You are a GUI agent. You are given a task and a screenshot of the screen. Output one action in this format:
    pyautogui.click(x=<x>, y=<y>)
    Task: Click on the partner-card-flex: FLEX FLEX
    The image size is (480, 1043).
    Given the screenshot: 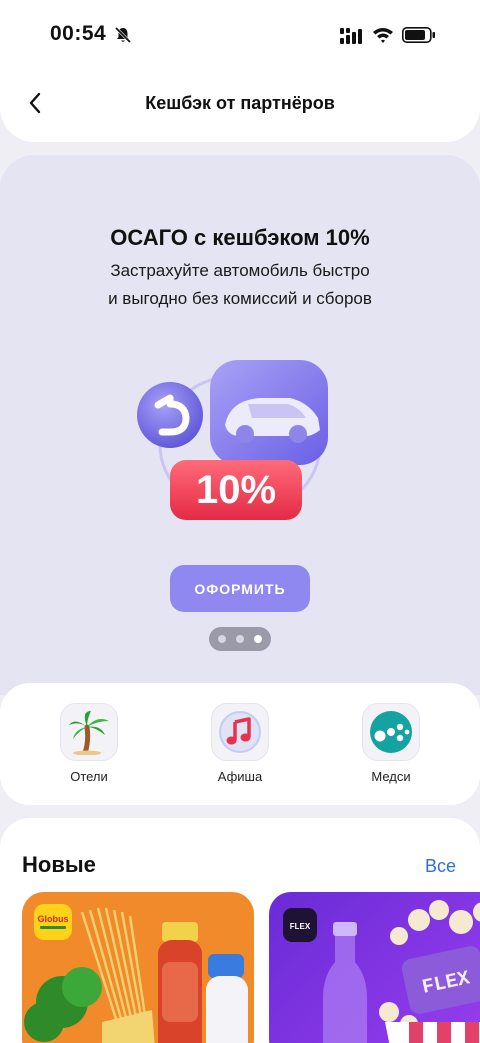 What is the action you would take?
    pyautogui.click(x=374, y=967)
    